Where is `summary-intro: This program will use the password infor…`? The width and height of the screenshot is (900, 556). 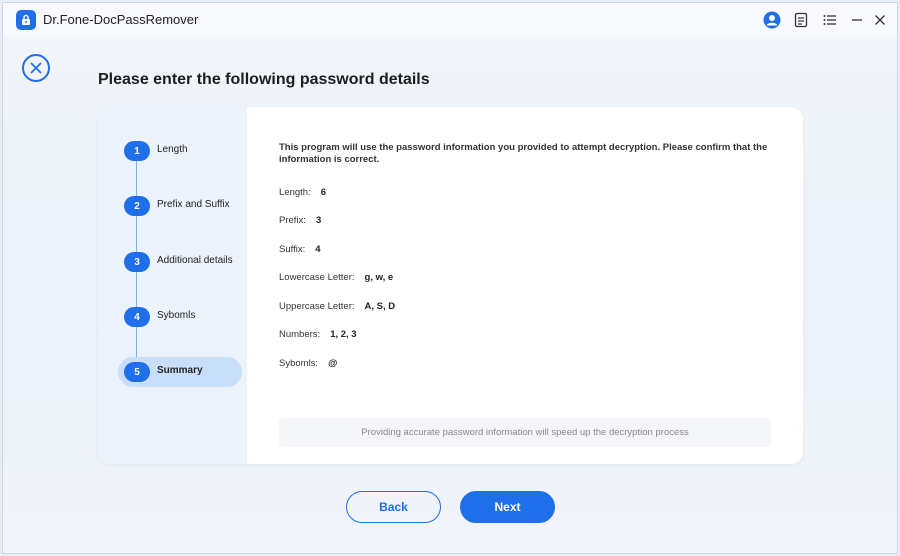
summary-intro: This program will use the password infor… is located at coordinates (523, 153).